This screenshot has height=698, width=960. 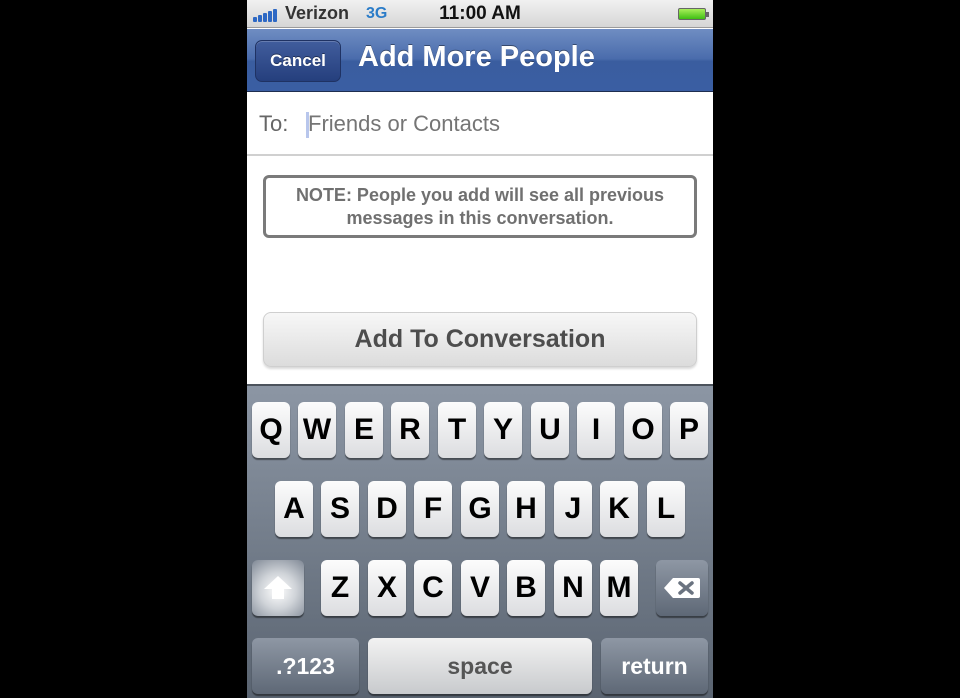 I want to click on key-s: S, so click(x=340, y=509).